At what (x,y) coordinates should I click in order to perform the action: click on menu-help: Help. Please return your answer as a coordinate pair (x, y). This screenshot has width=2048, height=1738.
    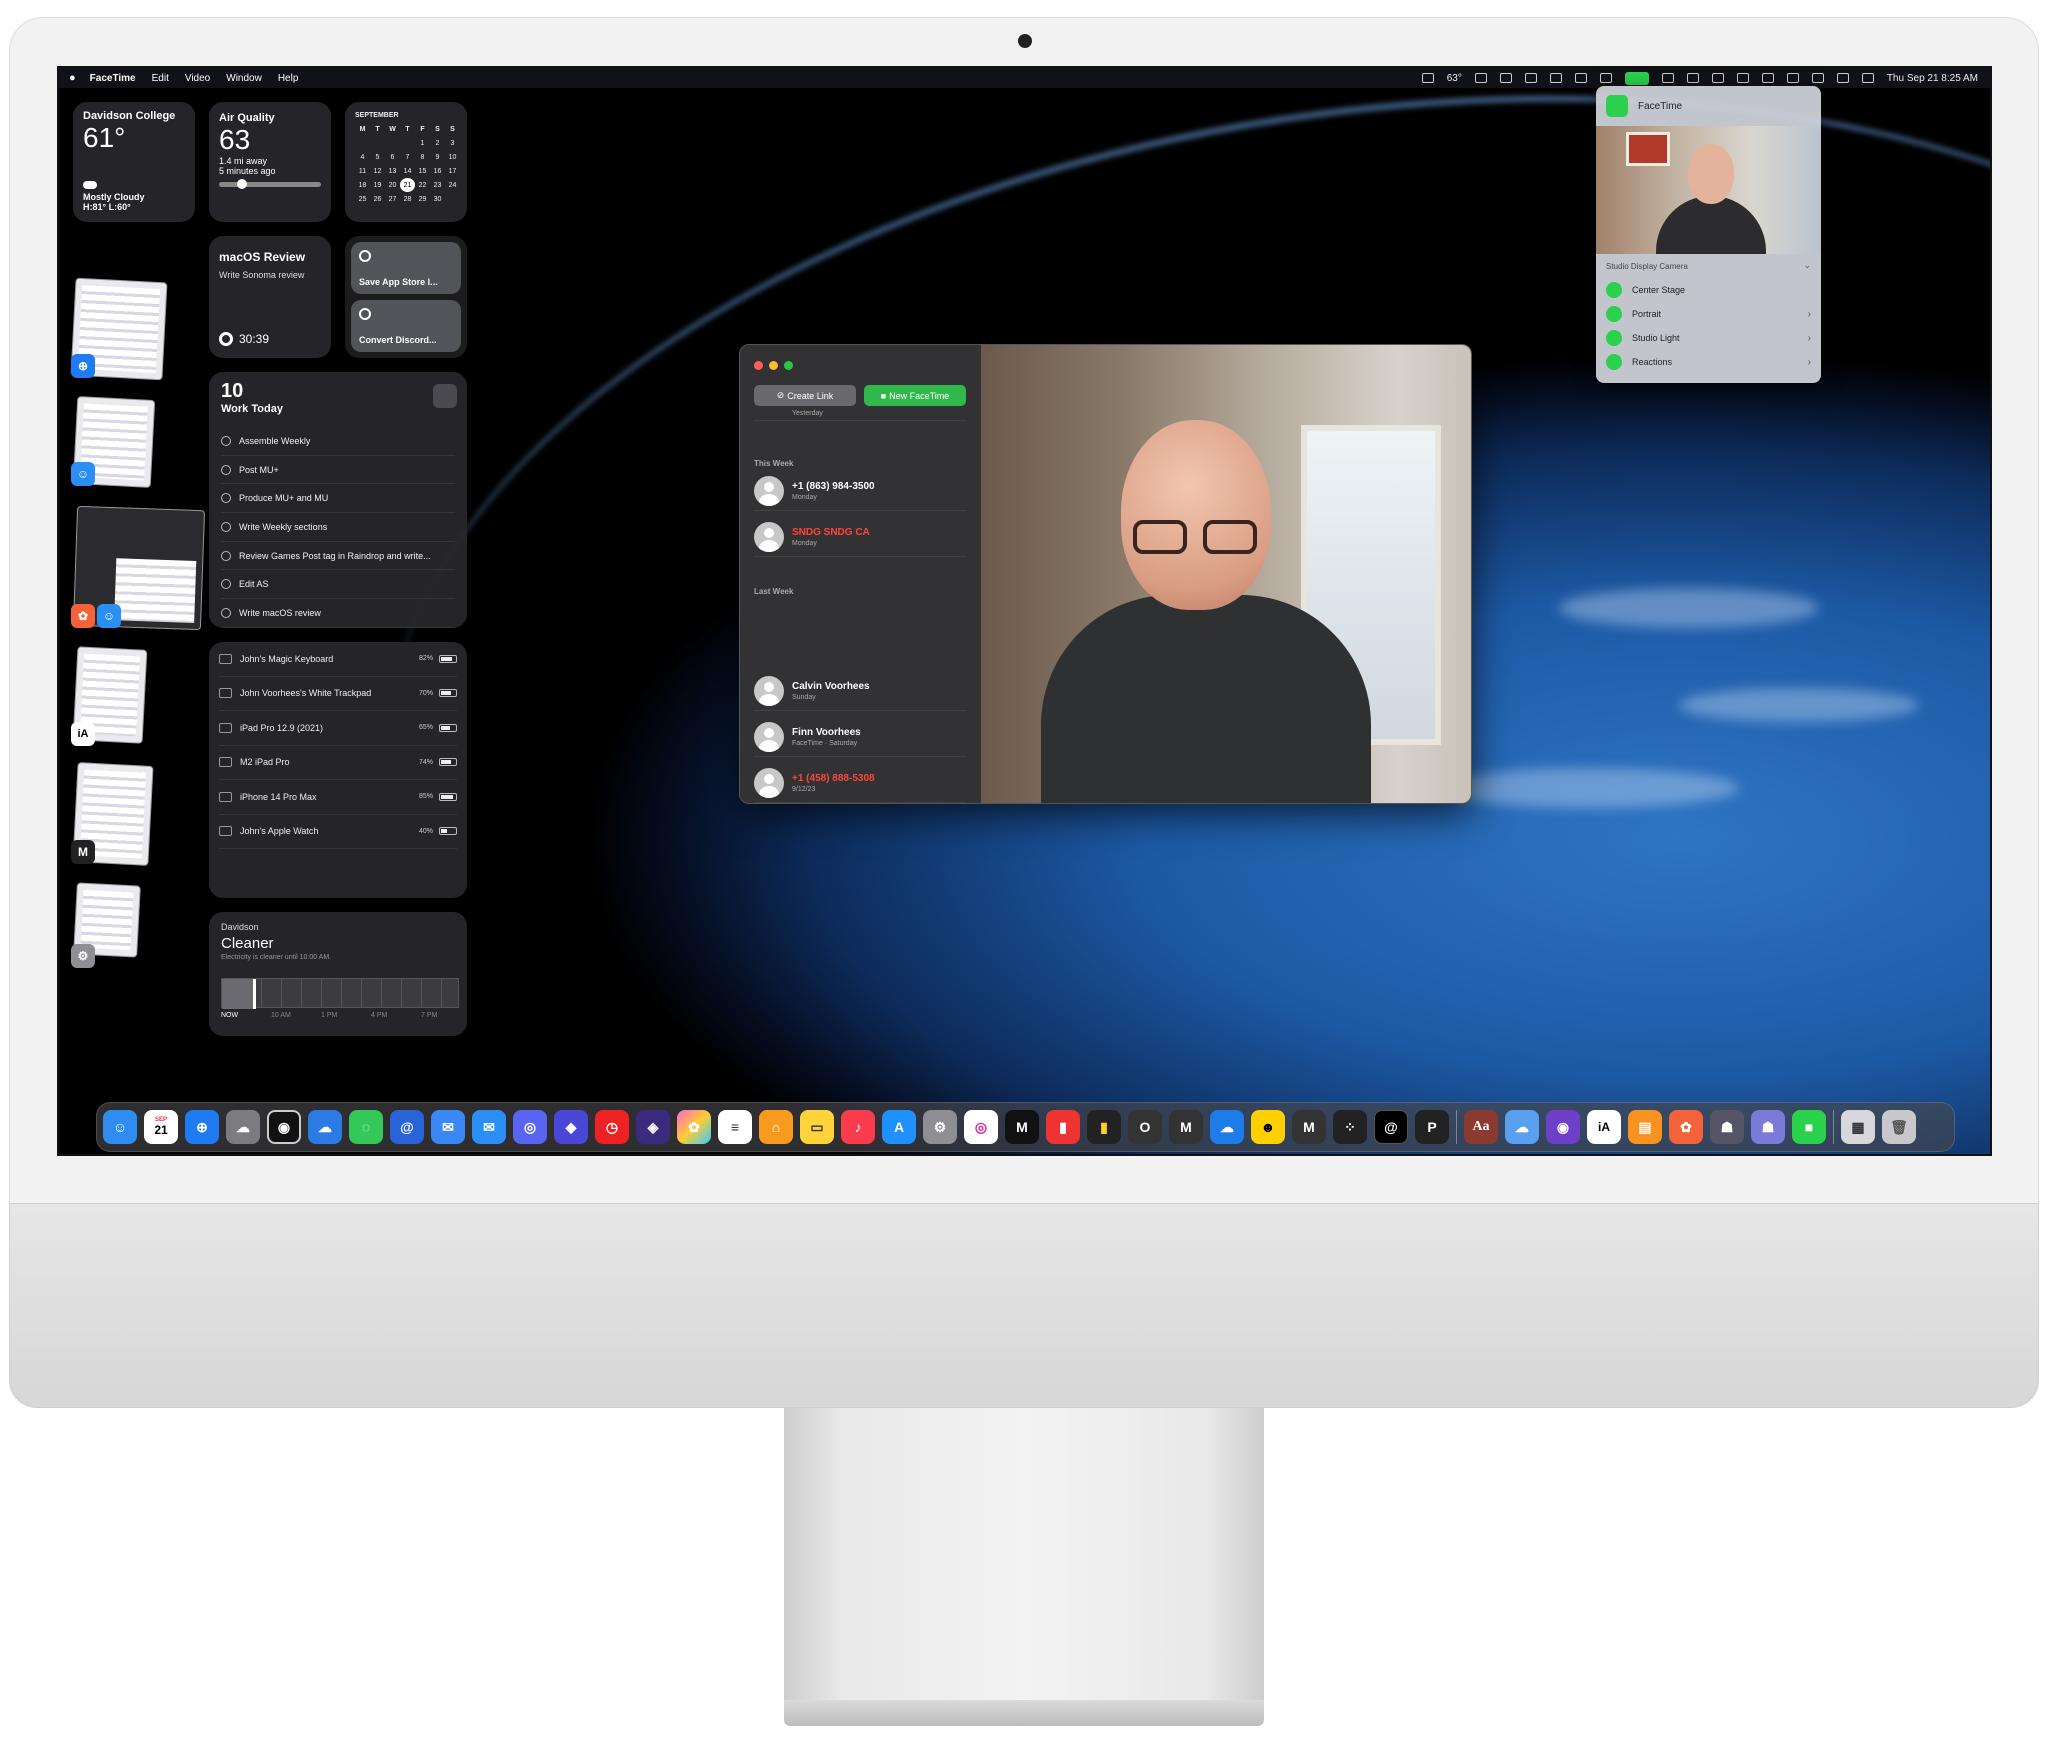
    Looking at the image, I should click on (288, 78).